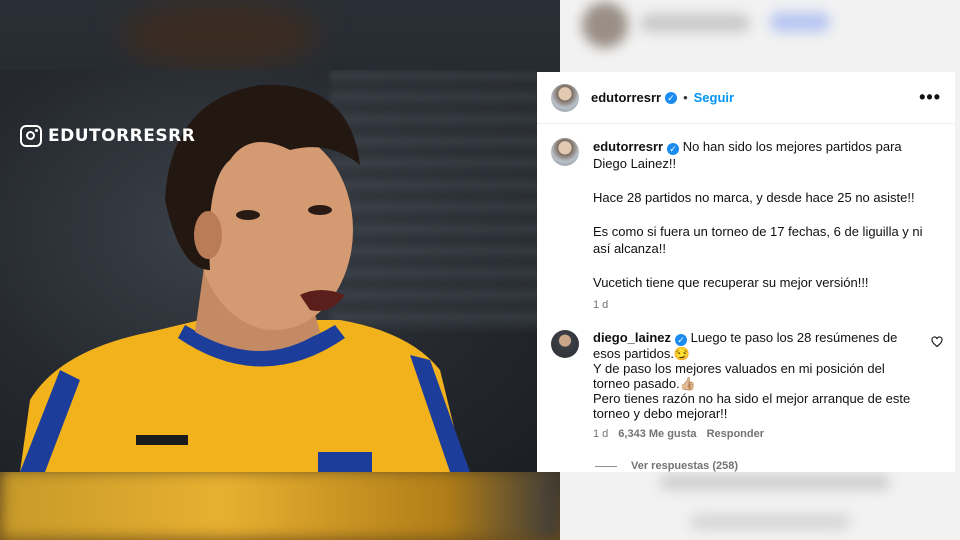 The height and width of the screenshot is (540, 960). I want to click on reply-button: Responder, so click(735, 434).